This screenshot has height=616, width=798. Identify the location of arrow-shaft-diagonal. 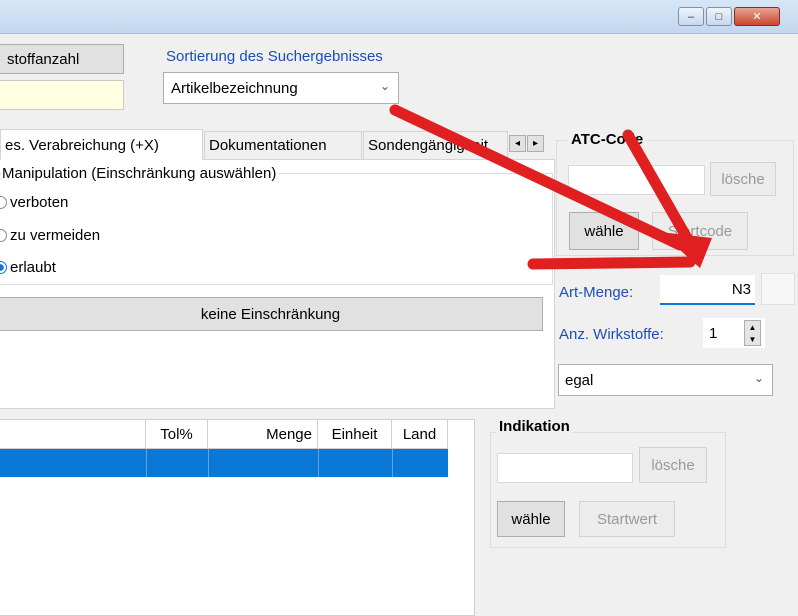
(537, 177).